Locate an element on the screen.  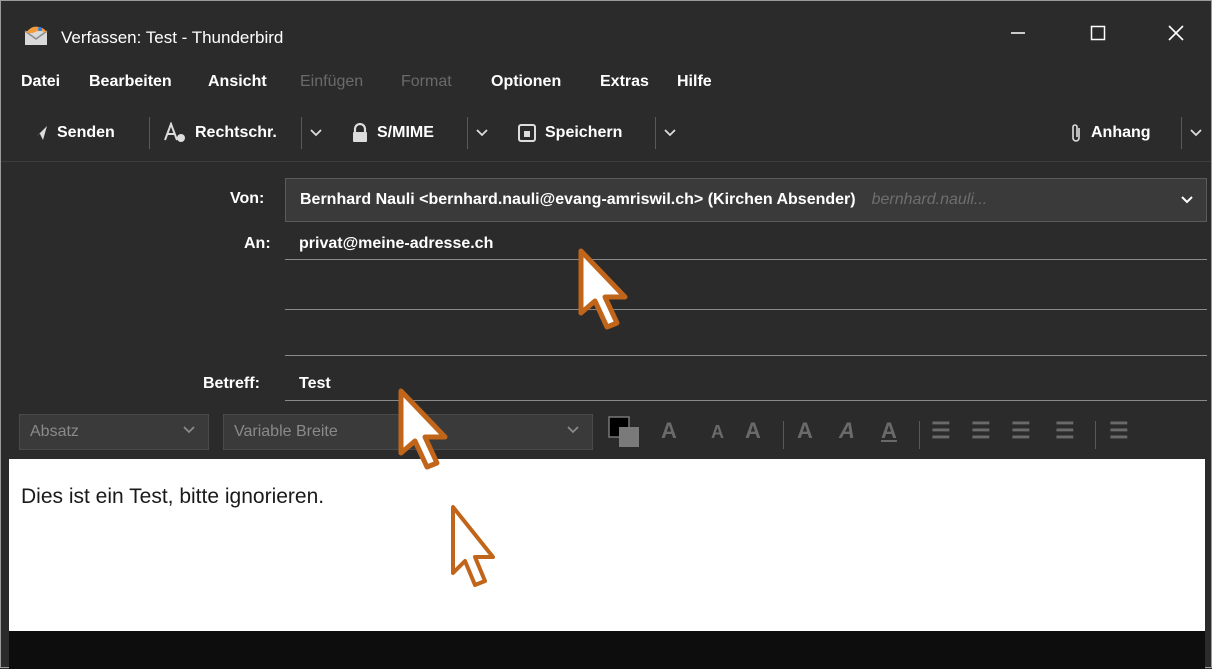
smime-button: S/MIME is located at coordinates (392, 133).